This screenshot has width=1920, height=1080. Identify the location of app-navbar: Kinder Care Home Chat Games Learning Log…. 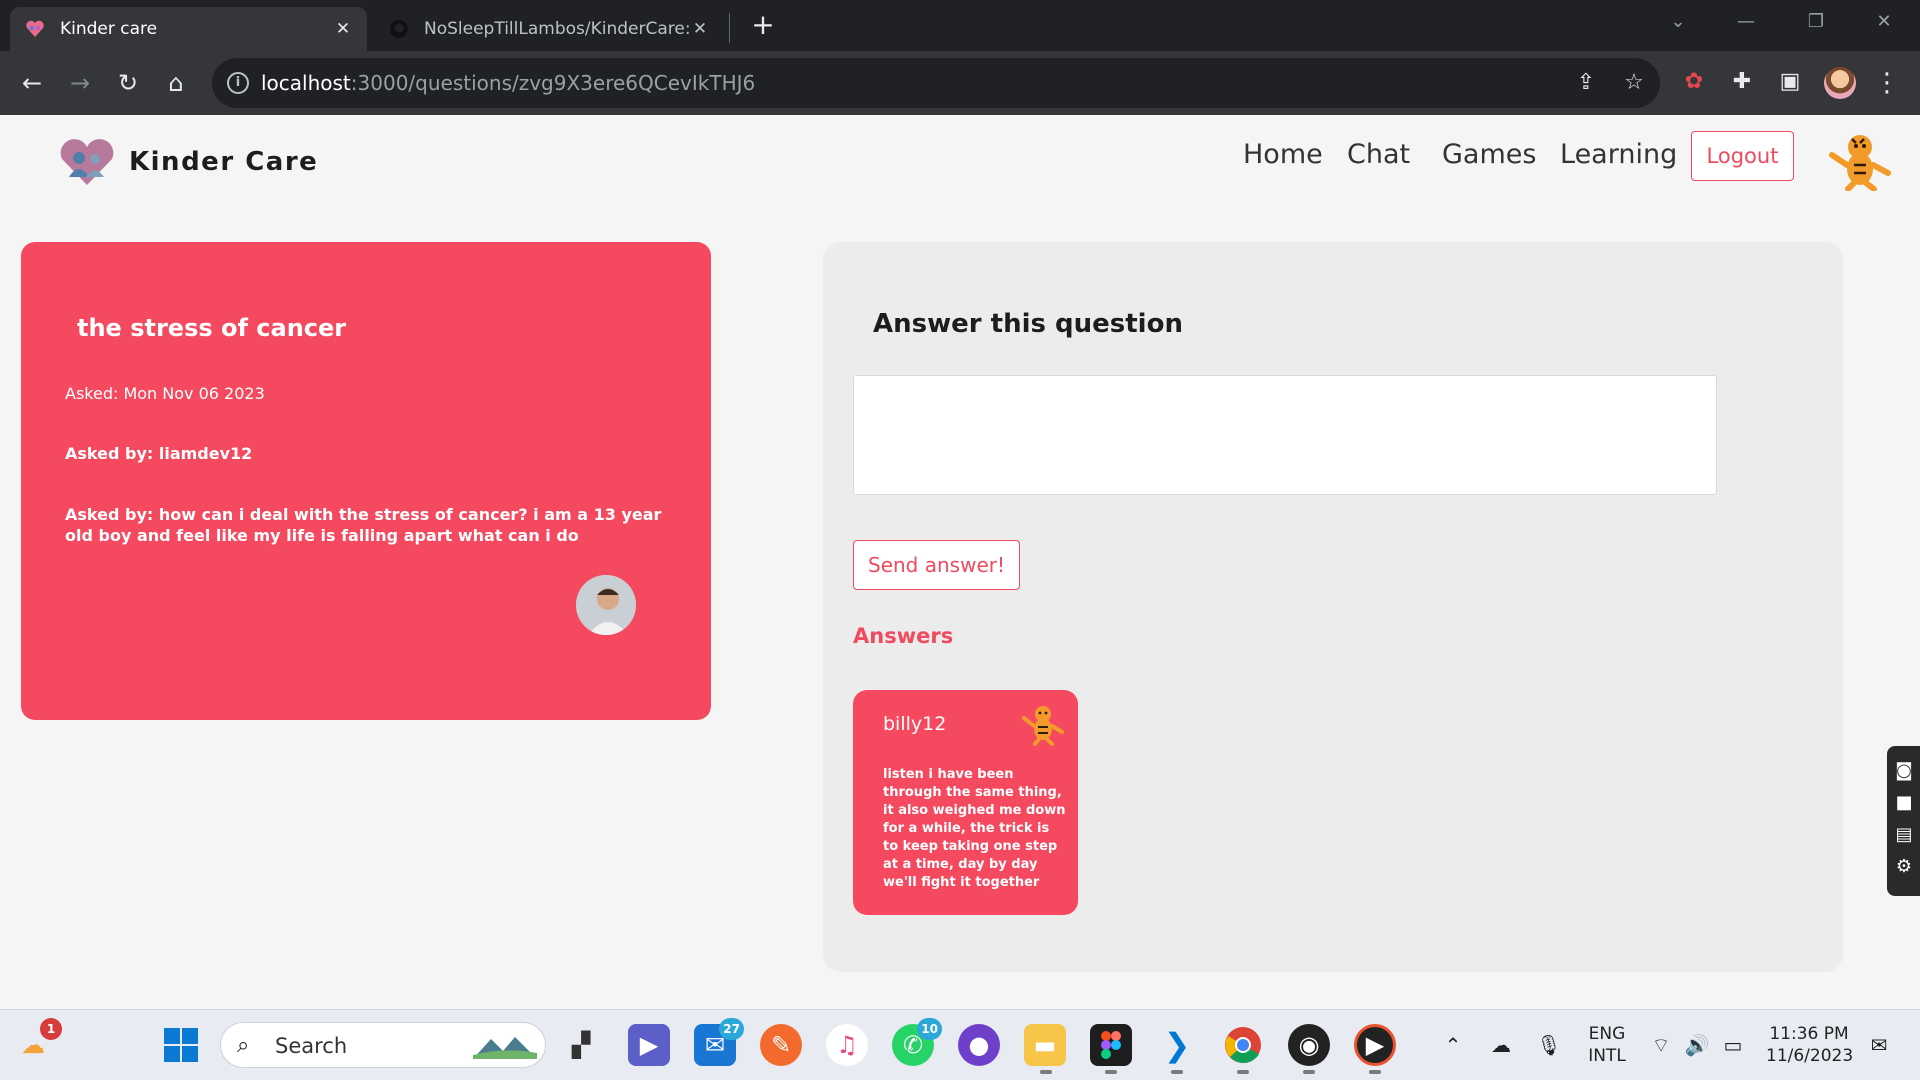
(960, 162).